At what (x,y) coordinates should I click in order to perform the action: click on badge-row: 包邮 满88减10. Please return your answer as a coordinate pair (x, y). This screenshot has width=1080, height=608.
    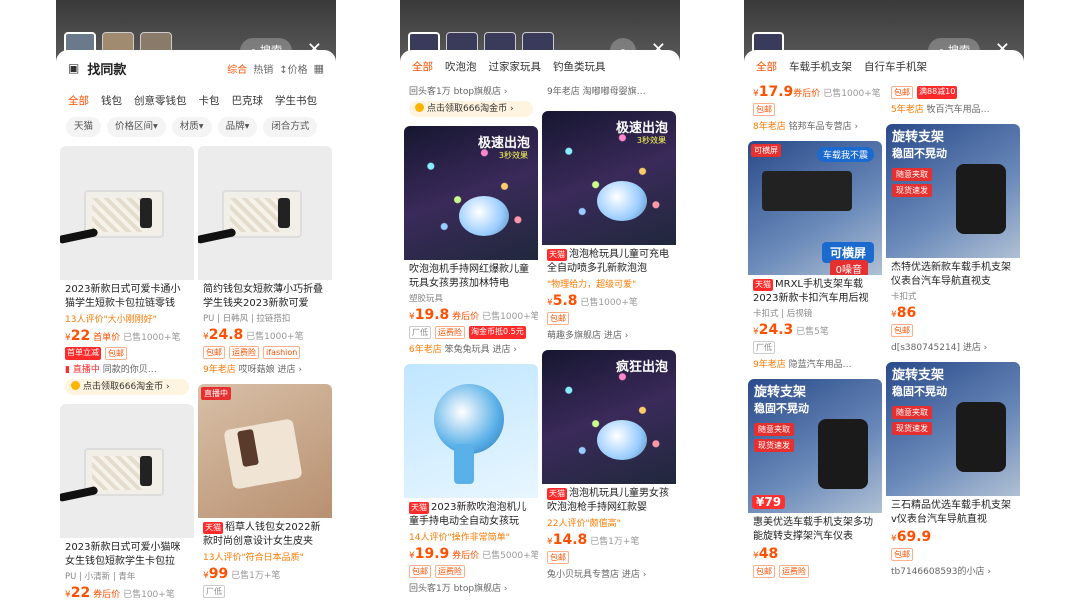
    Looking at the image, I should click on (953, 91).